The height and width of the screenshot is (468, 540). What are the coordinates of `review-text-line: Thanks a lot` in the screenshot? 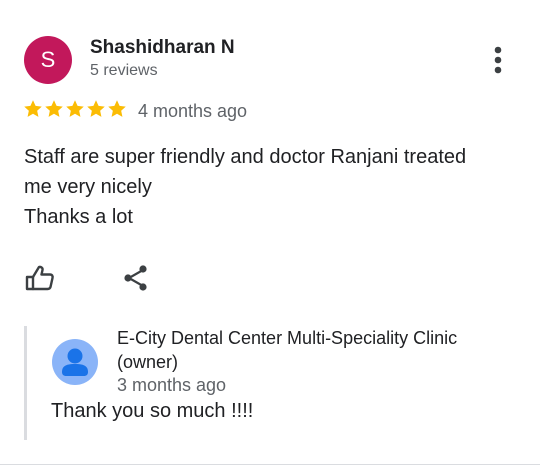 It's located at (78, 217).